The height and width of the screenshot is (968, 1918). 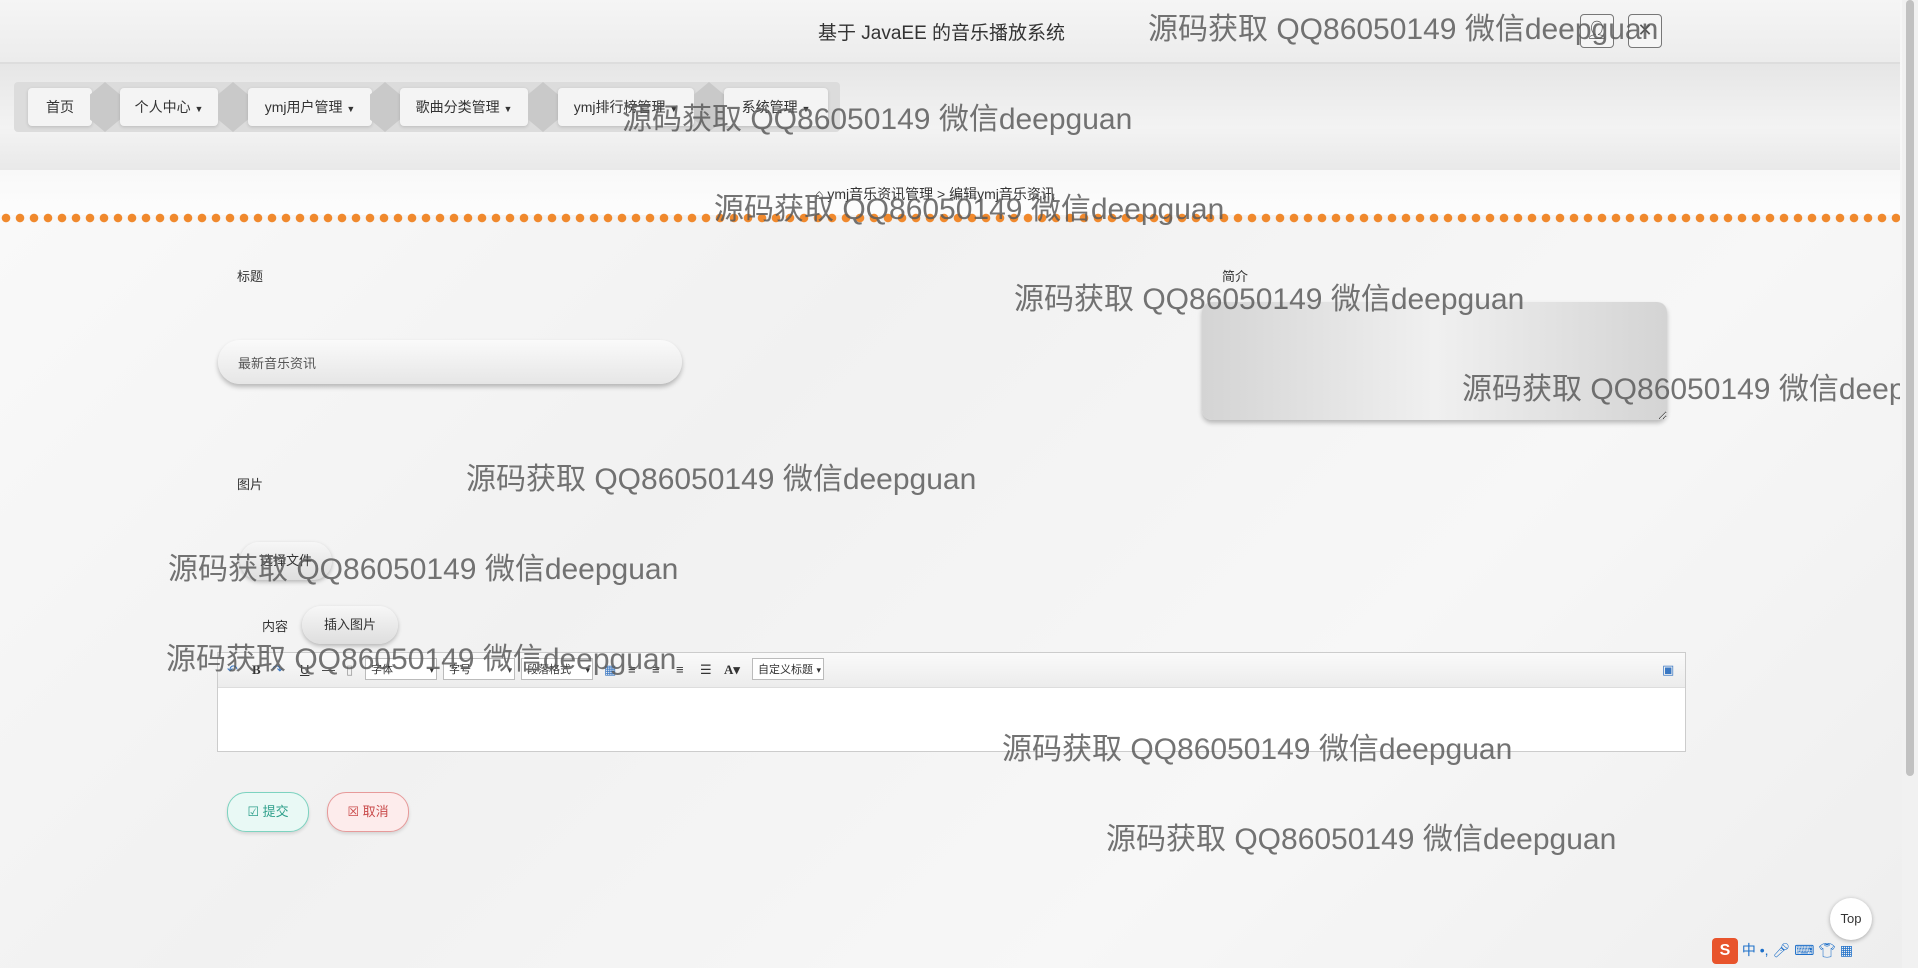 I want to click on nav-personal-center-label: 个人中心, so click(x=162, y=107).